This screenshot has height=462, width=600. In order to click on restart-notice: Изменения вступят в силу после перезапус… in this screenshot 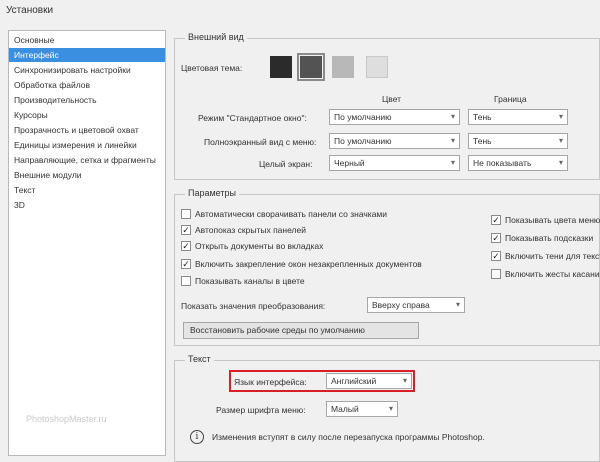, I will do `click(348, 437)`.